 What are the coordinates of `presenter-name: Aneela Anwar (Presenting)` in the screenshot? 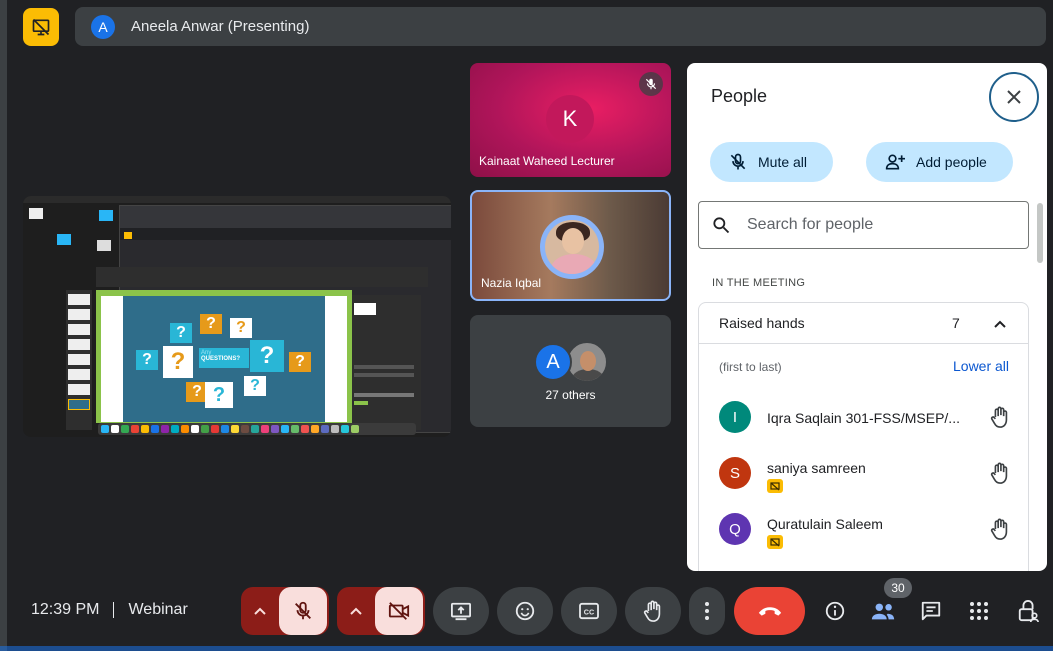 It's located at (220, 26).